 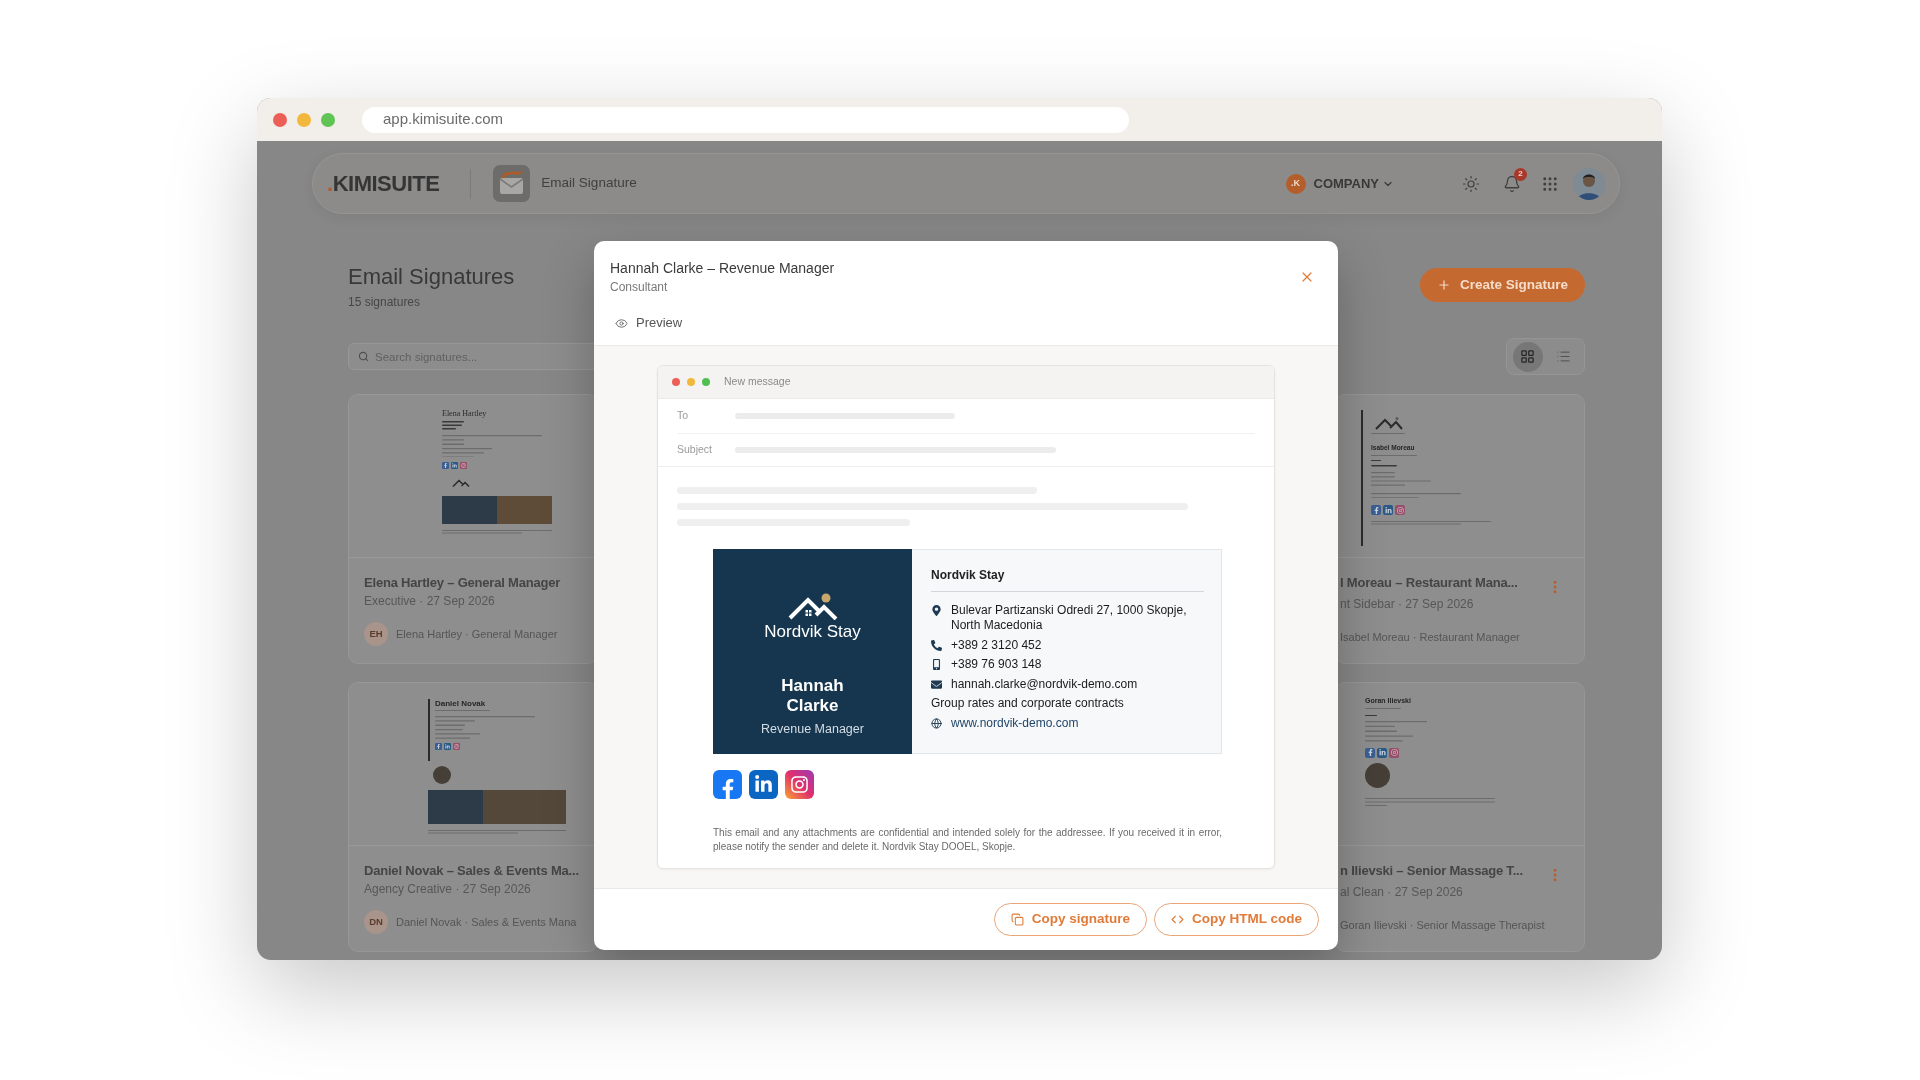 I want to click on card-owner: Daniel Novak · Sales & Events Mana, so click(x=486, y=922).